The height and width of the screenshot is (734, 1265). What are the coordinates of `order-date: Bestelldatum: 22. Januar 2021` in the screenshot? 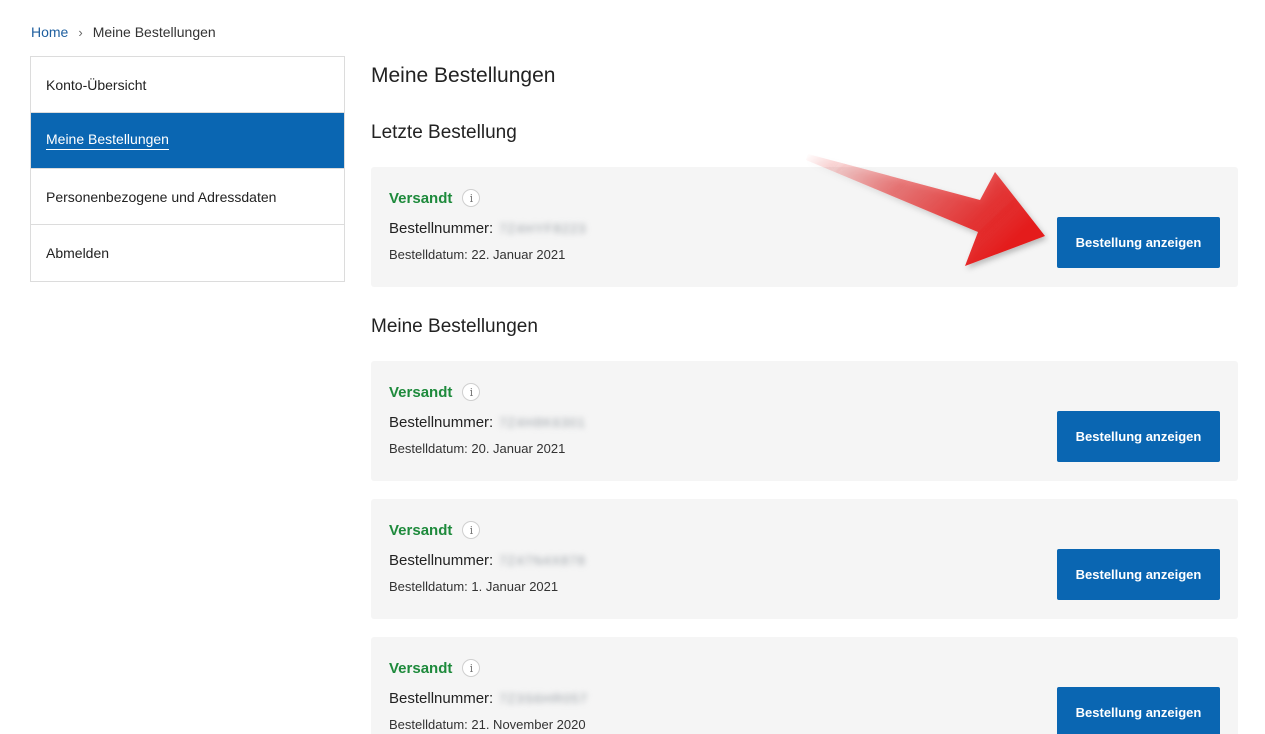 It's located at (477, 254).